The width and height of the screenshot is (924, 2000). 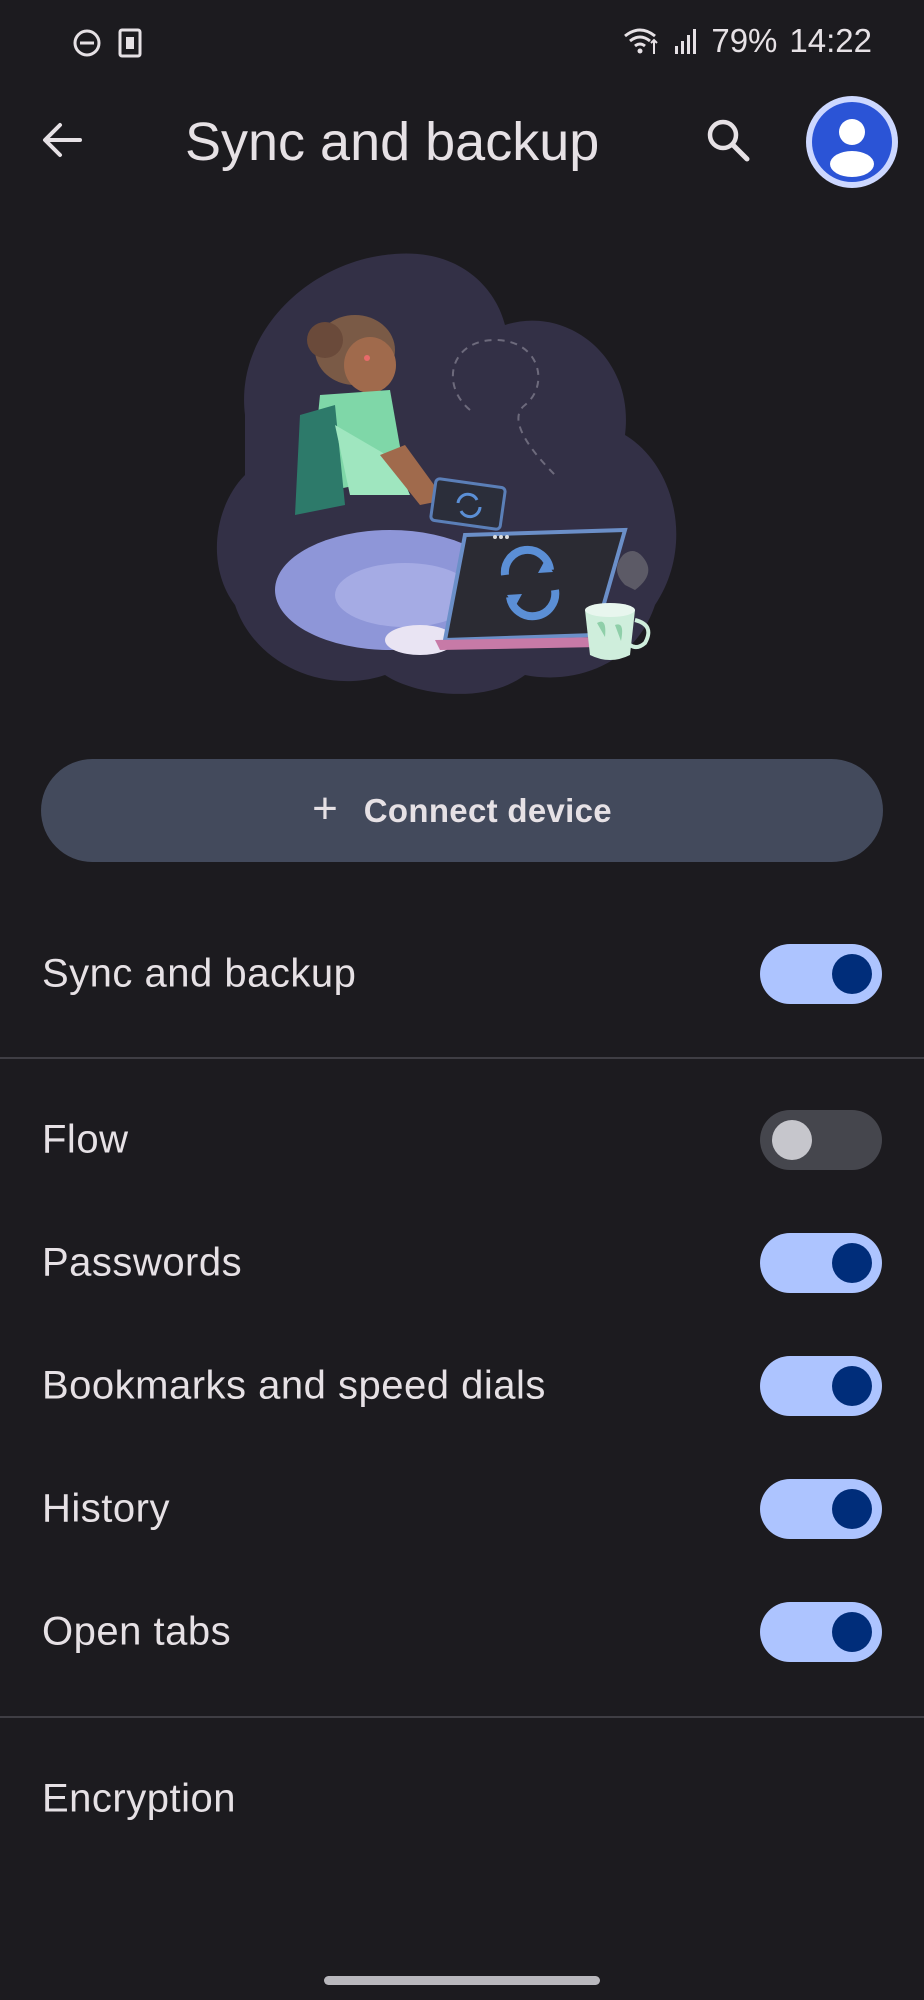 What do you see at coordinates (142, 1262) in the screenshot?
I see `sync-item-label: Passwords` at bounding box center [142, 1262].